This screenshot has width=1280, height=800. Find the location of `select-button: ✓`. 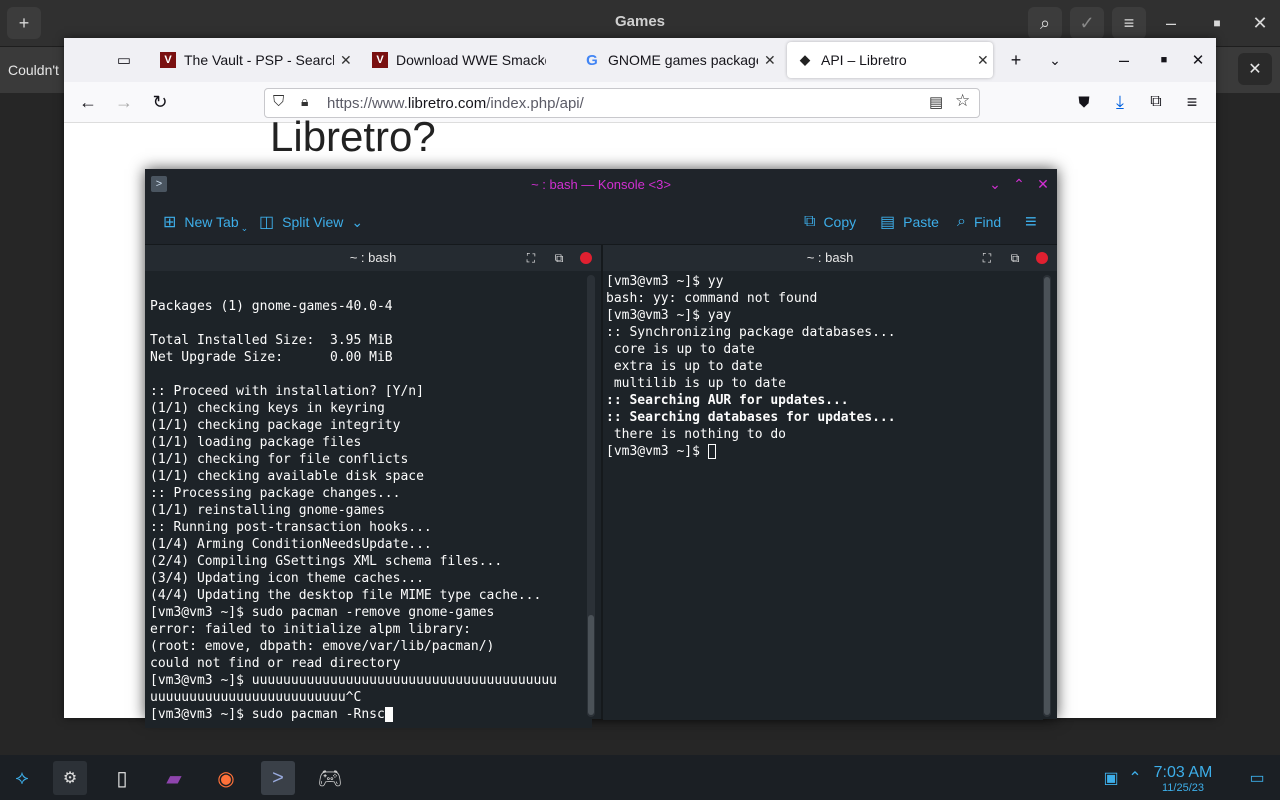

select-button: ✓ is located at coordinates (1087, 23).